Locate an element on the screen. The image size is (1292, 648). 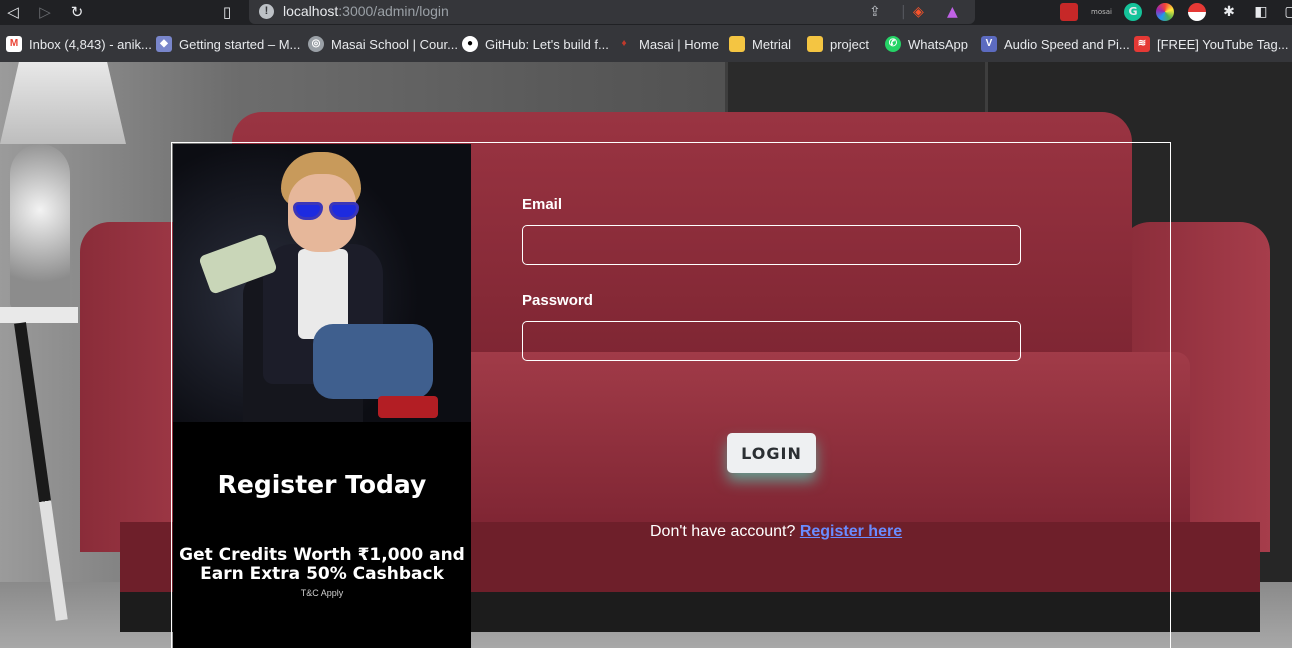
share-icon: ⇪ is located at coordinates (875, 12).